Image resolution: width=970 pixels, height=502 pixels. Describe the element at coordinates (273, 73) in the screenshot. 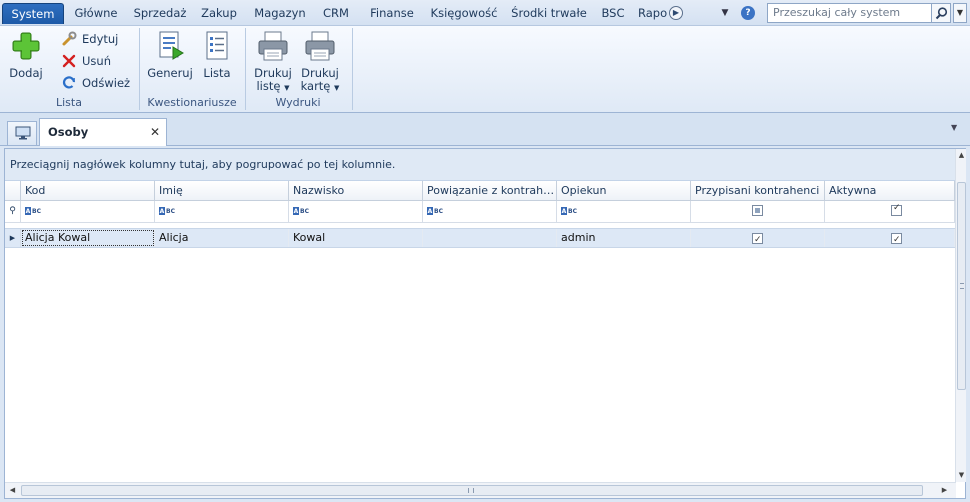

I see `print-list-label-1: Drukuj` at that location.